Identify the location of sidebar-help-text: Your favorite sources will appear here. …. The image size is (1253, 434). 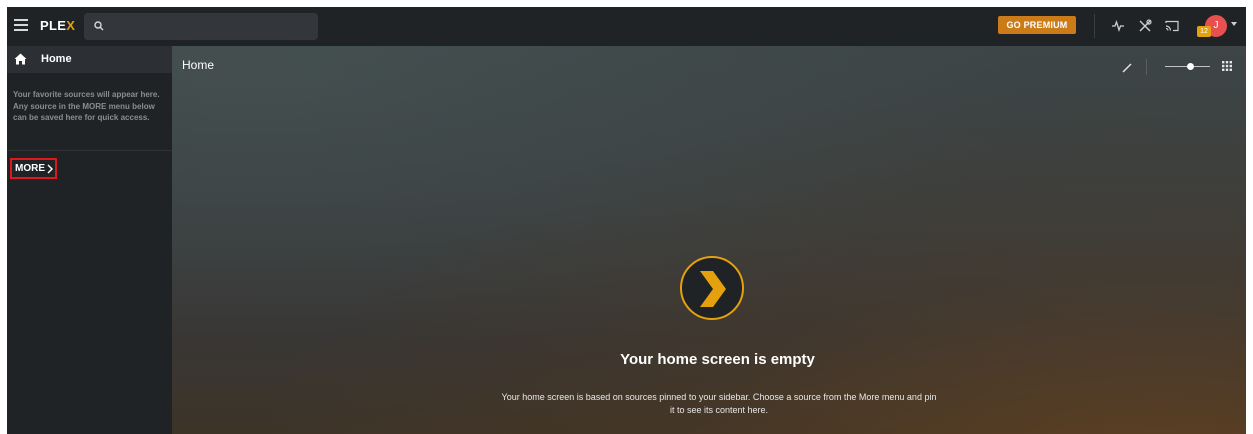
(86, 106).